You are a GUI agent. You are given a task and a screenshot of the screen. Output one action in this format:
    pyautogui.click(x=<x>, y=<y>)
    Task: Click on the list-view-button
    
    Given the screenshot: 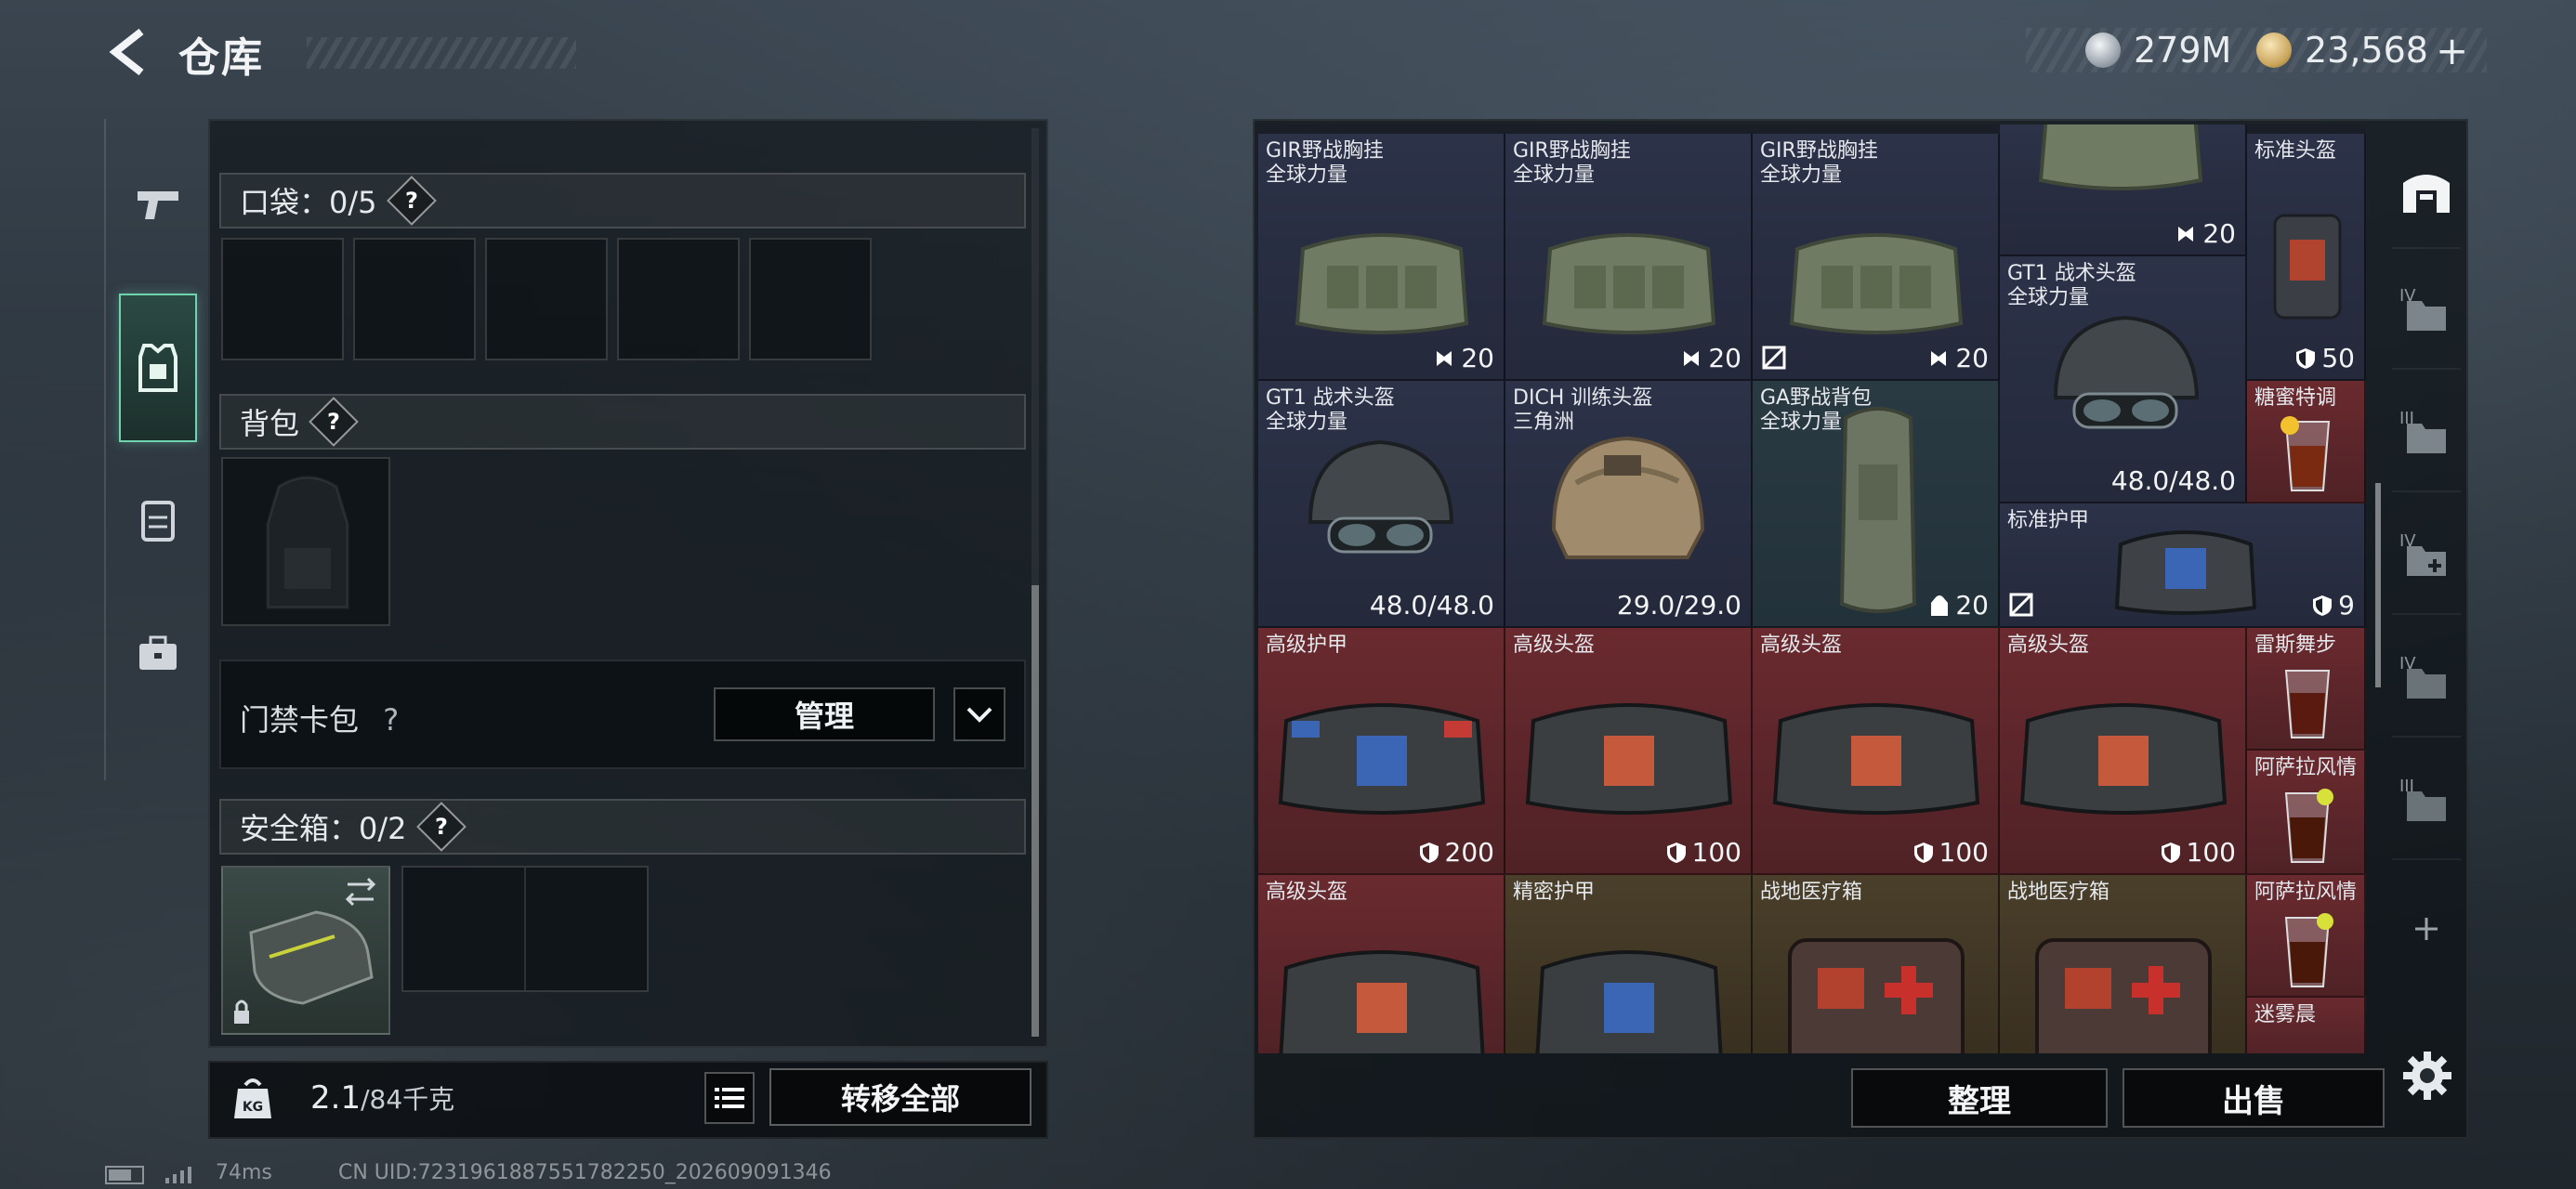 What is the action you would take?
    pyautogui.click(x=729, y=1098)
    